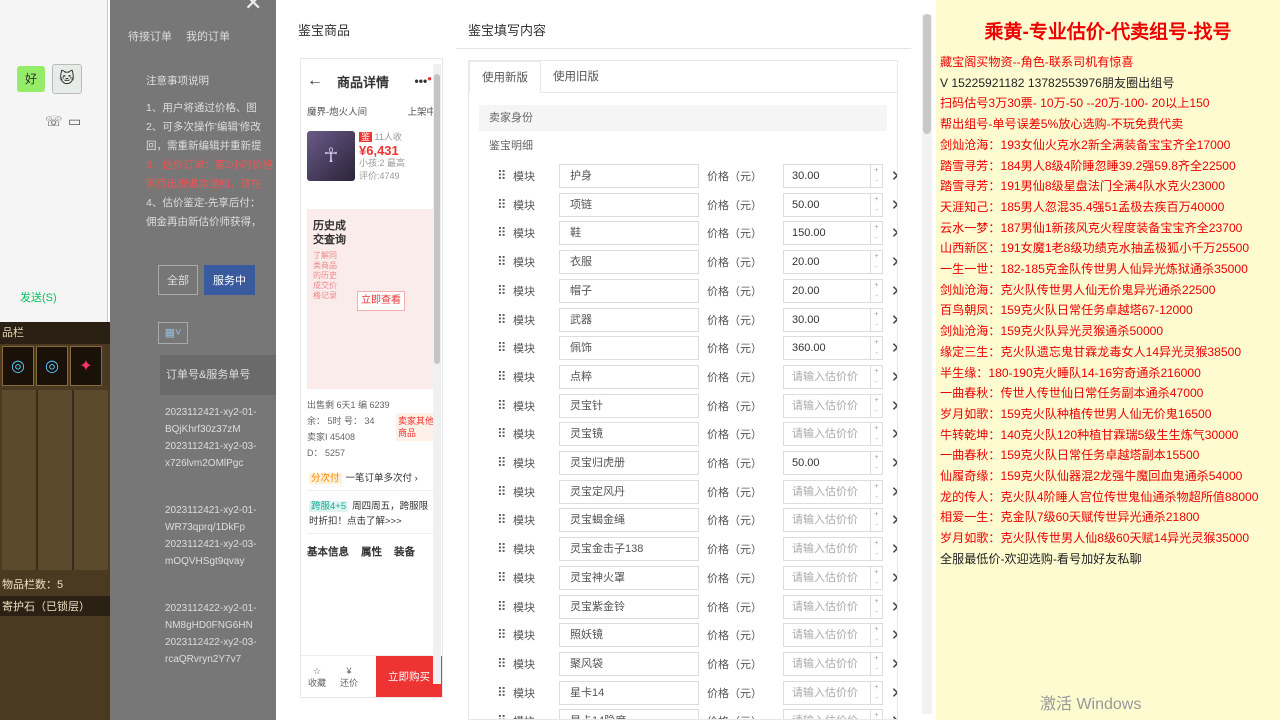 This screenshot has height=720, width=1280. What do you see at coordinates (629, 491) in the screenshot?
I see `module-name-field: 灵宝定风丹` at bounding box center [629, 491].